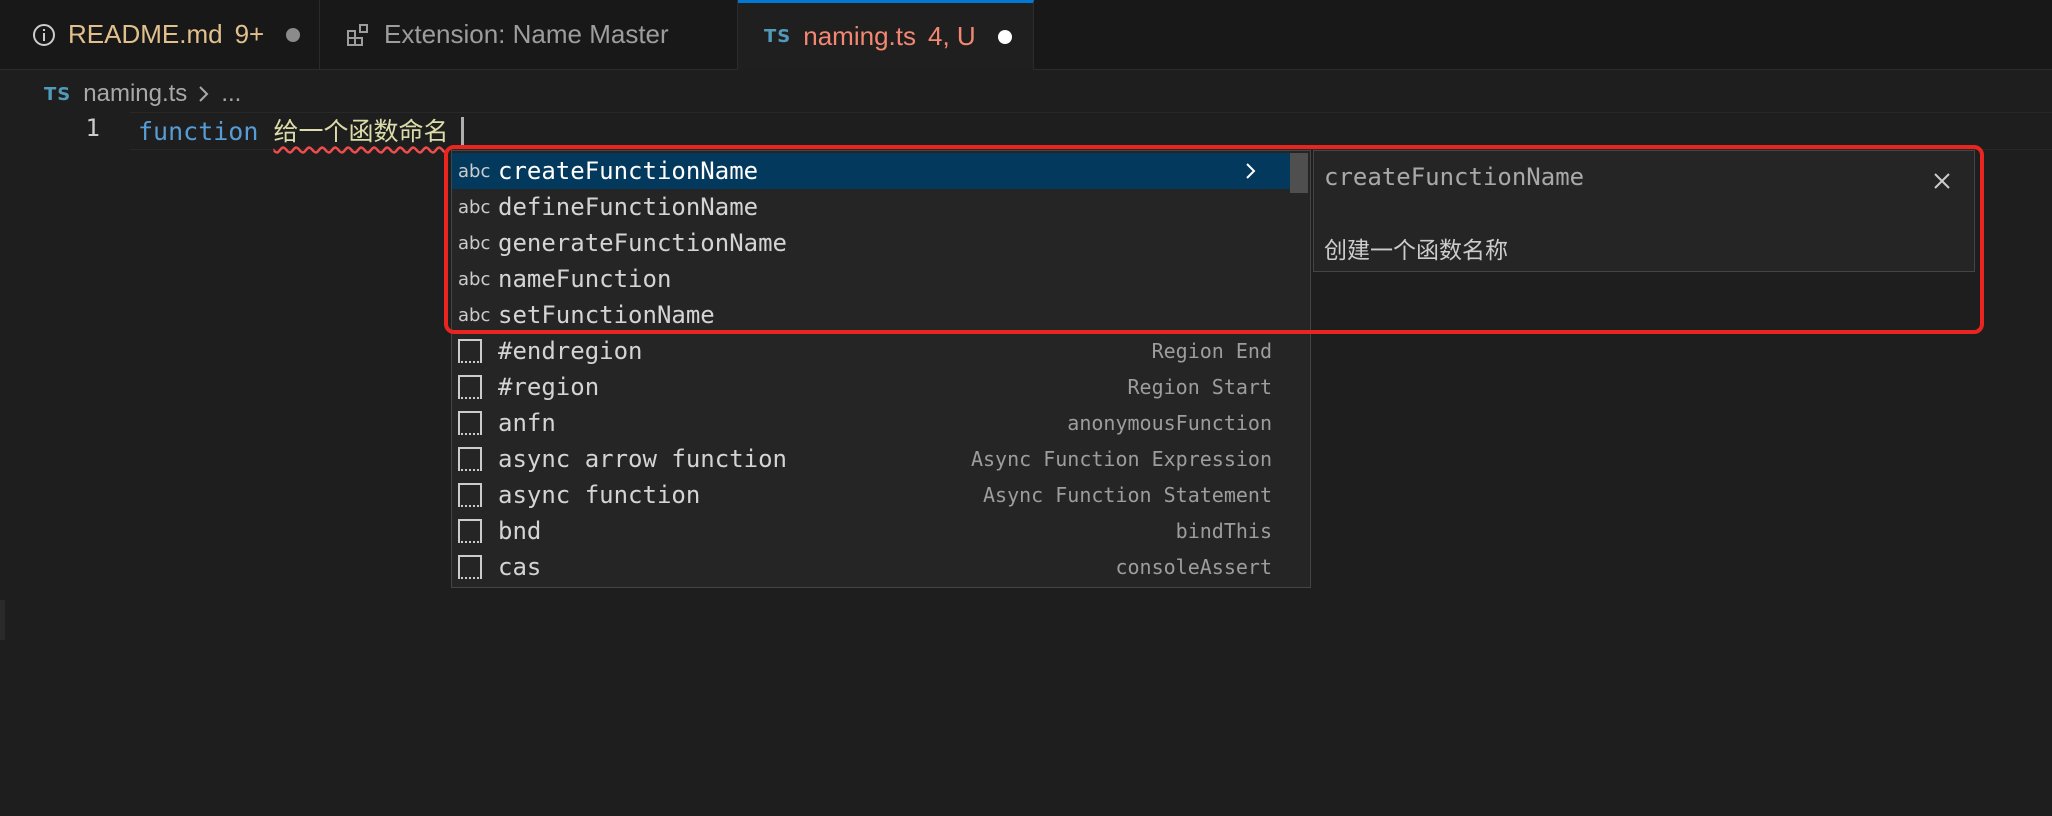 This screenshot has width=2052, height=816. What do you see at coordinates (1942, 181) in the screenshot?
I see `close-icon` at bounding box center [1942, 181].